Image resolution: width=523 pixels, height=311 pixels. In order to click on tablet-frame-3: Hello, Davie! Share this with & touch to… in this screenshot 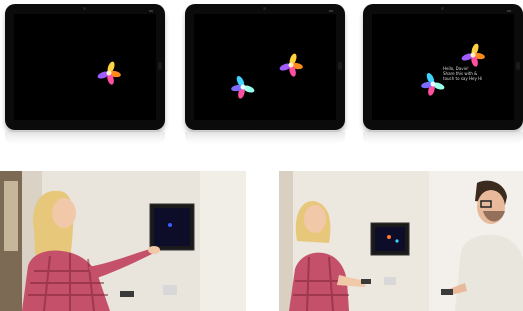, I will do `click(443, 67)`.